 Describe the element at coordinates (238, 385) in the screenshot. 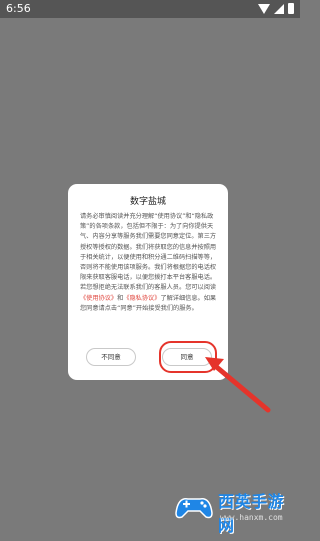

I see `annotation-arrow-icon` at that location.